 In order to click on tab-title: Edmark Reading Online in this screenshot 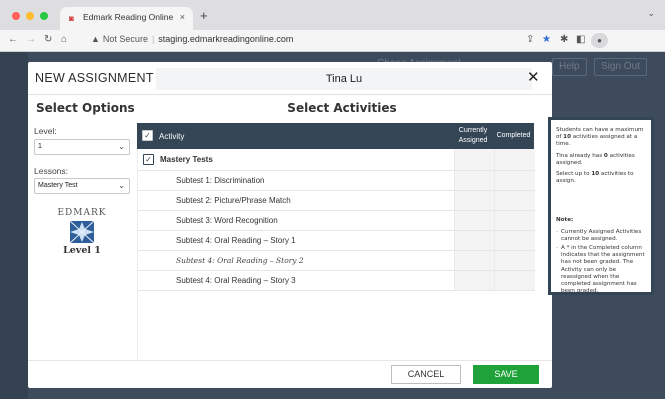, I will do `click(128, 17)`.